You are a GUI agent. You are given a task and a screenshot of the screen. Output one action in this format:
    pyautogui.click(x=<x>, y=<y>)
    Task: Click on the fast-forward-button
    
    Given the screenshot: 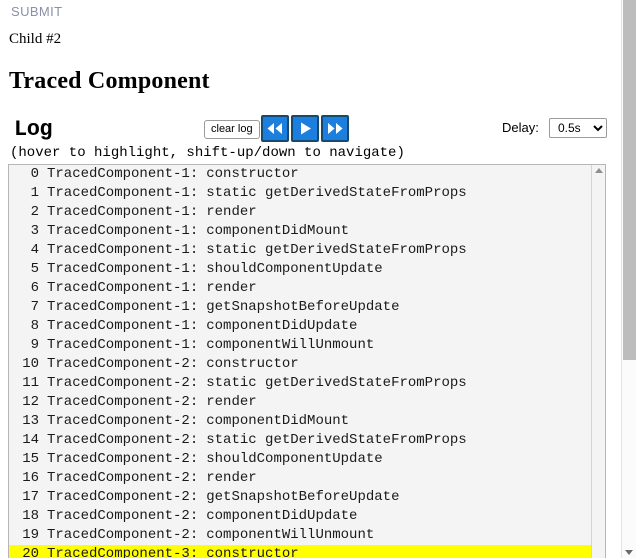 What is the action you would take?
    pyautogui.click(x=335, y=128)
    